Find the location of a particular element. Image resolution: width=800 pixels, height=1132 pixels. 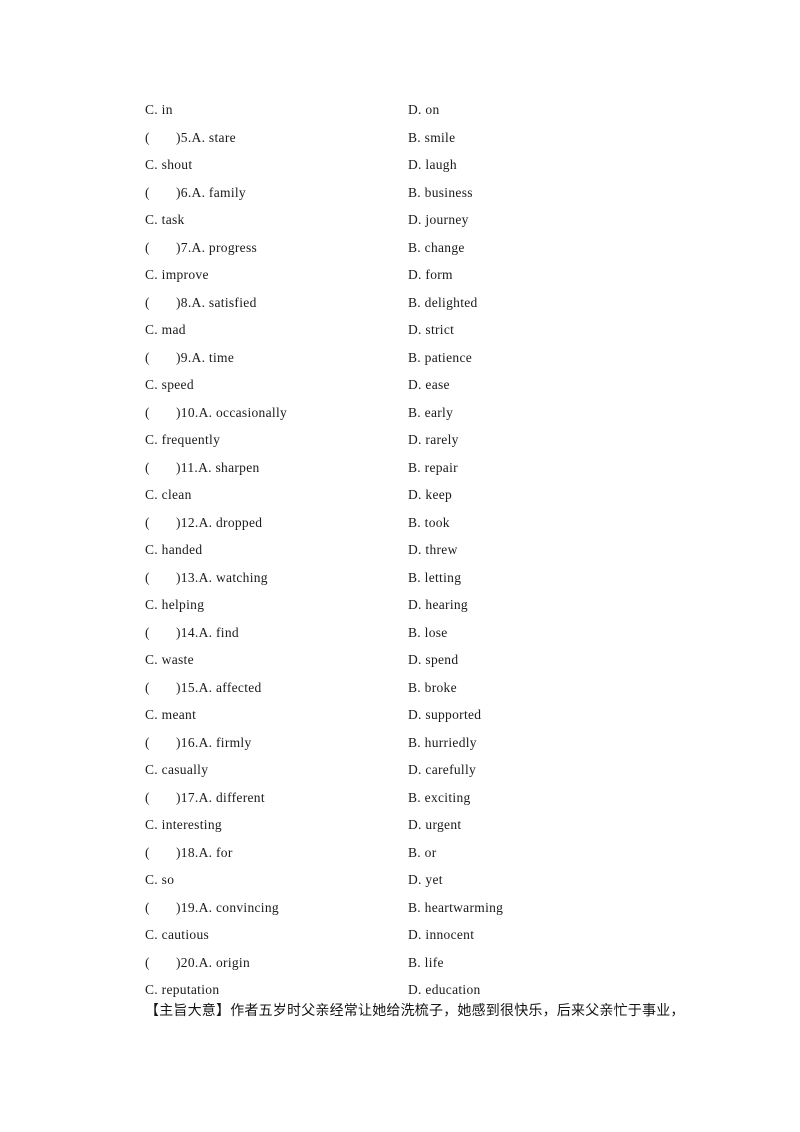

option-d: D. hearing is located at coordinates (438, 604).